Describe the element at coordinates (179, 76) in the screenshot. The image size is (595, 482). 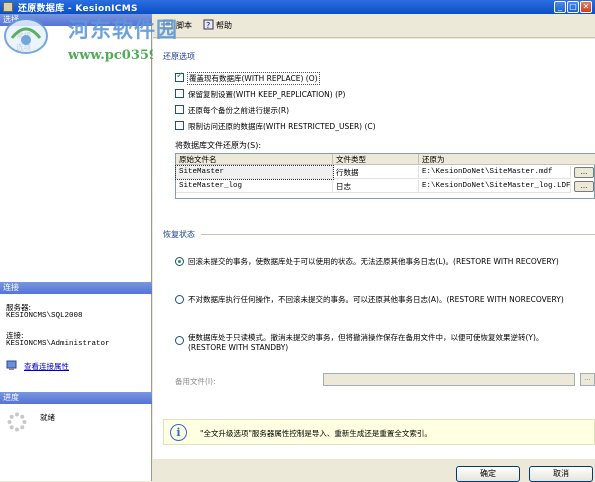
I see `overwrite-checkbox` at that location.